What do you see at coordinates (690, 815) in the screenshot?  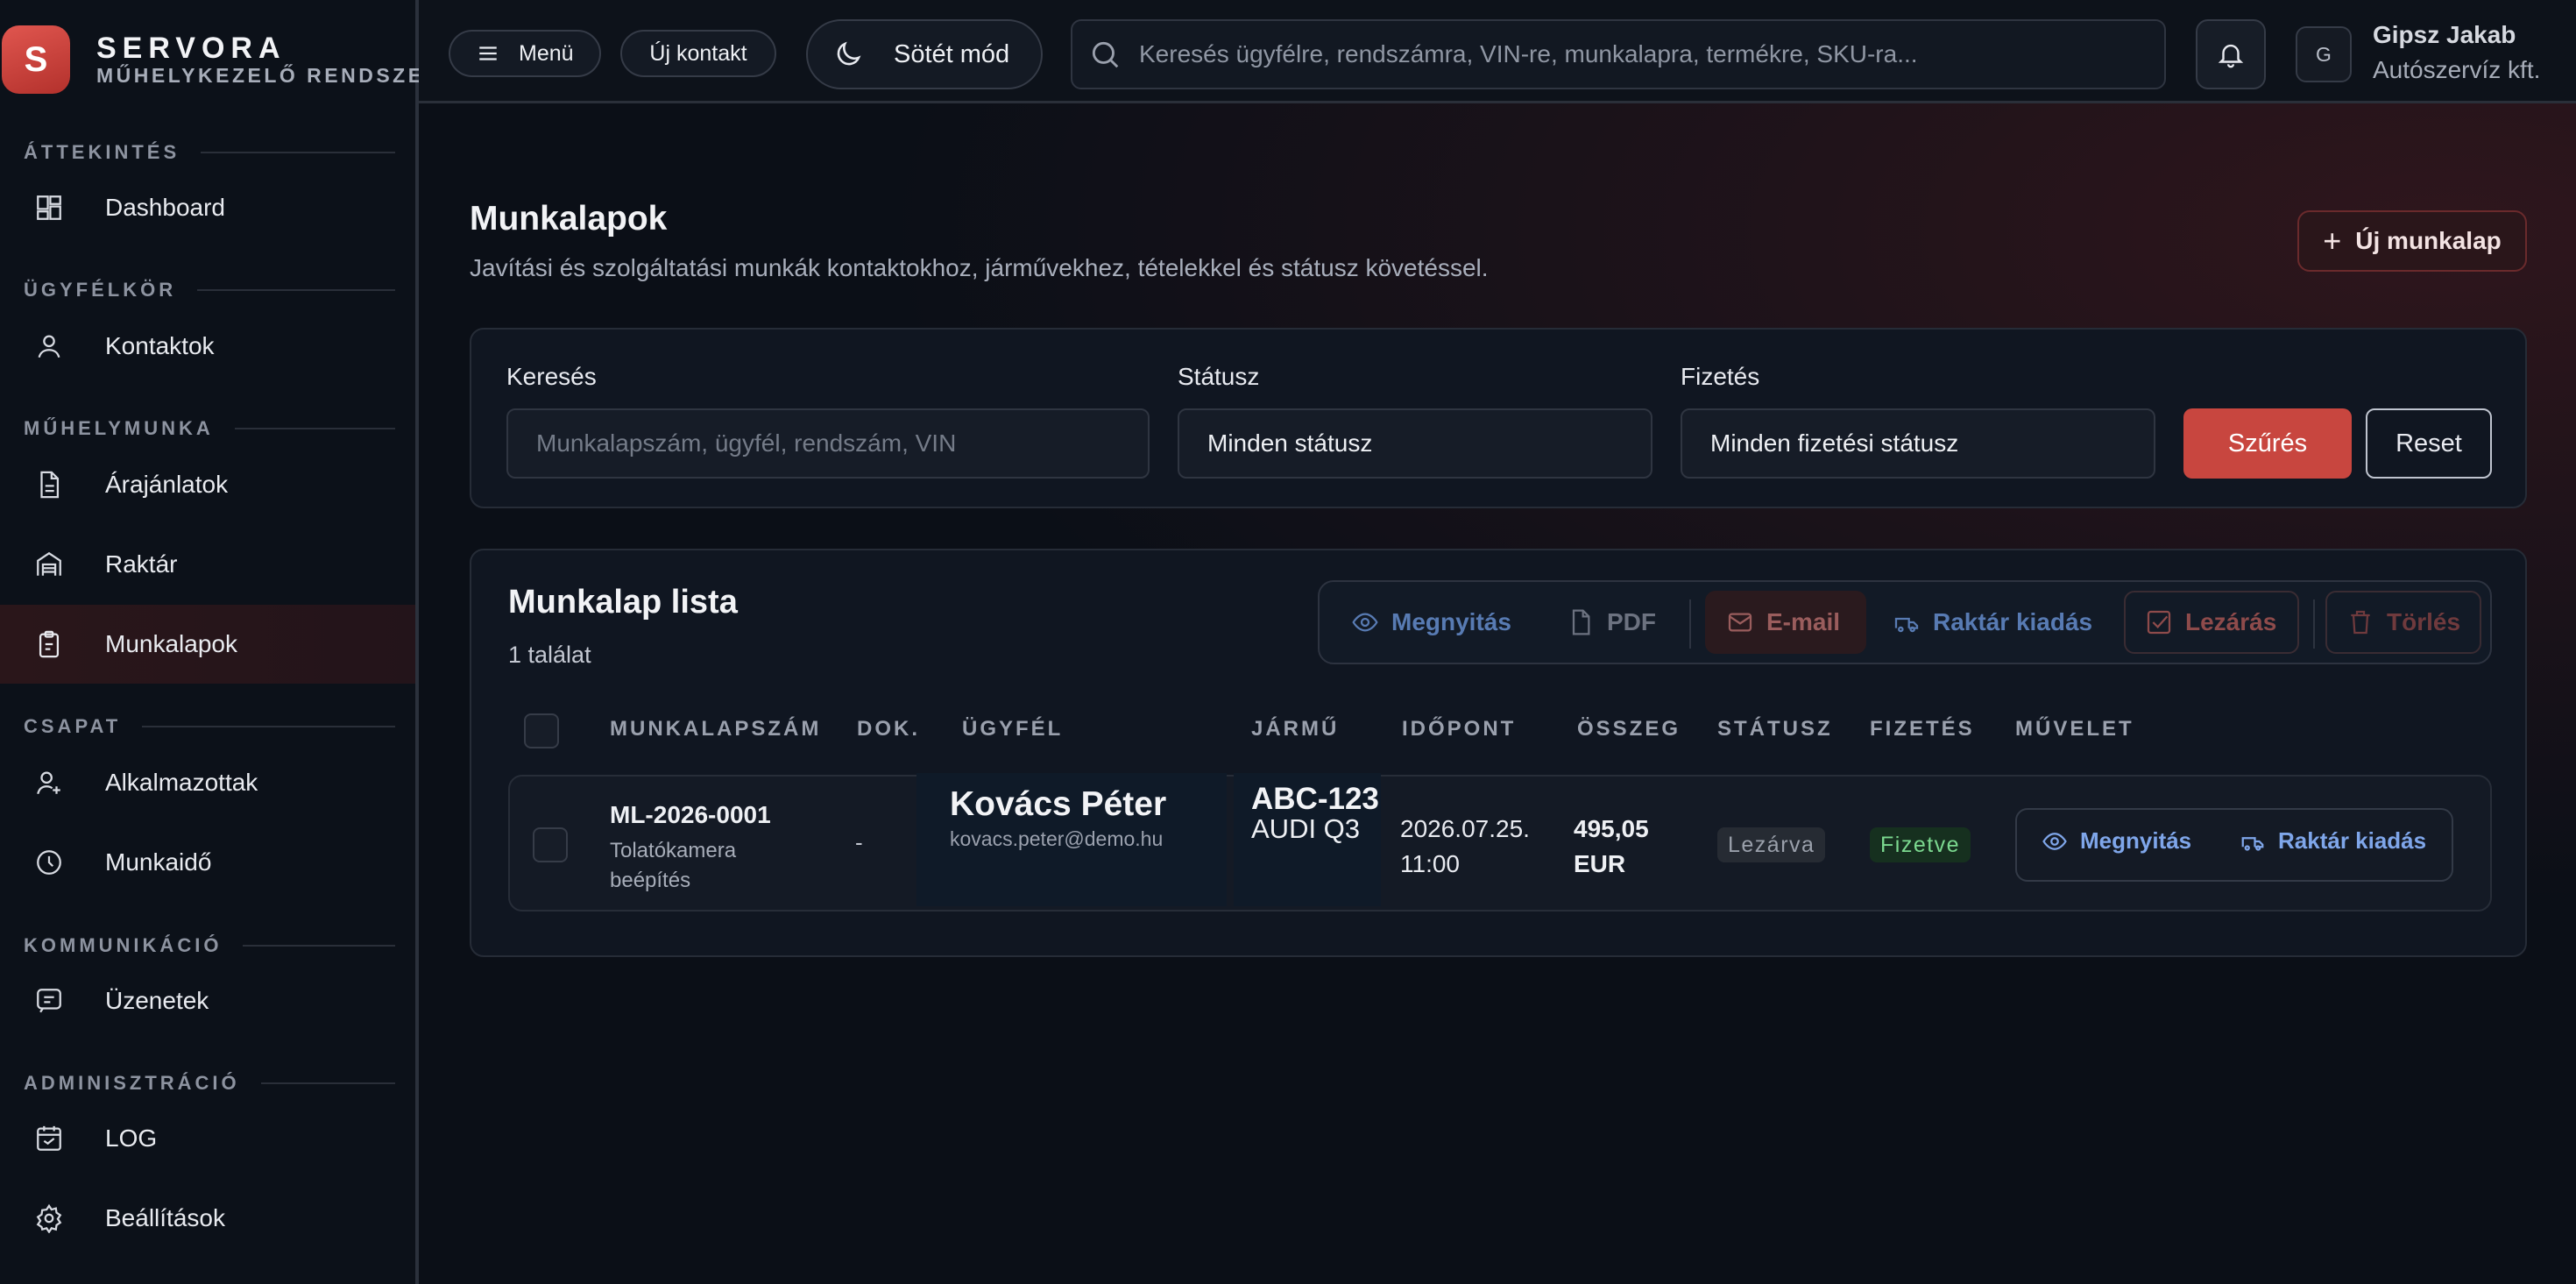 I see `worksheet-number: ML-2026-0001` at bounding box center [690, 815].